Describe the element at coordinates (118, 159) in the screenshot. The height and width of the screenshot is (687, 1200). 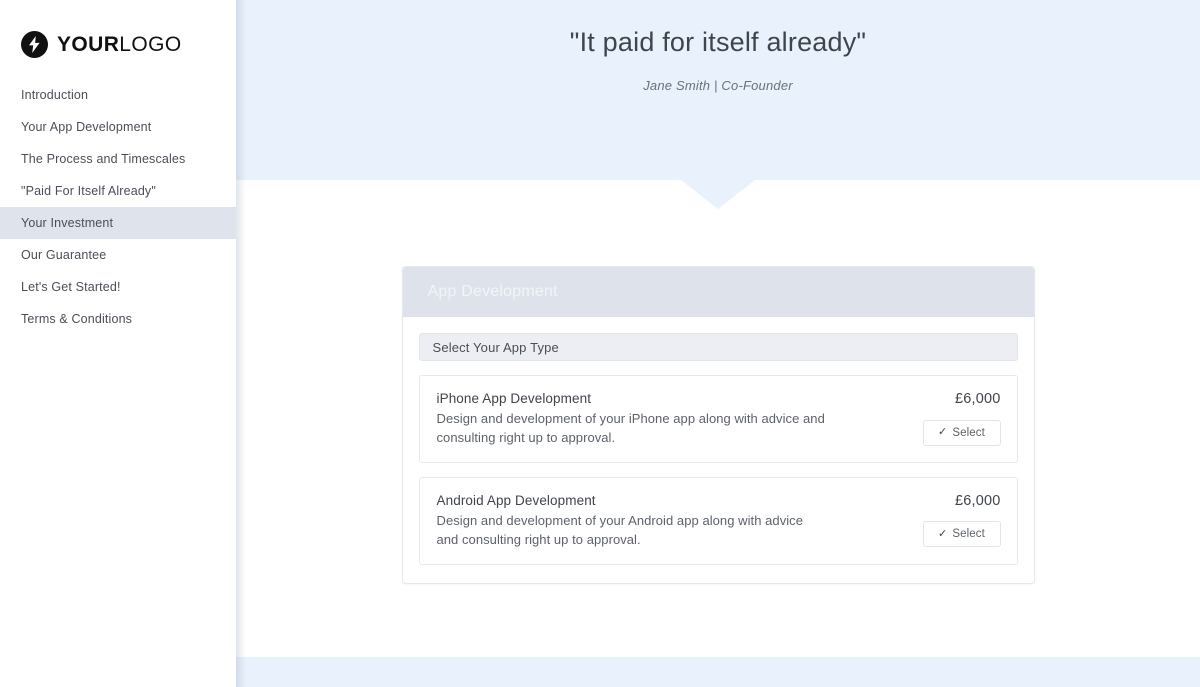
I see `sidebar-item-the-process-and-timescales: The Process and Timescales` at that location.